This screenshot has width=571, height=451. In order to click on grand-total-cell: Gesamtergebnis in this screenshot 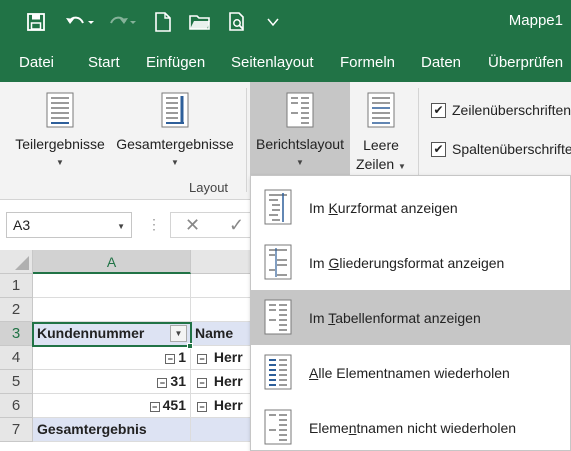, I will do `click(112, 430)`.